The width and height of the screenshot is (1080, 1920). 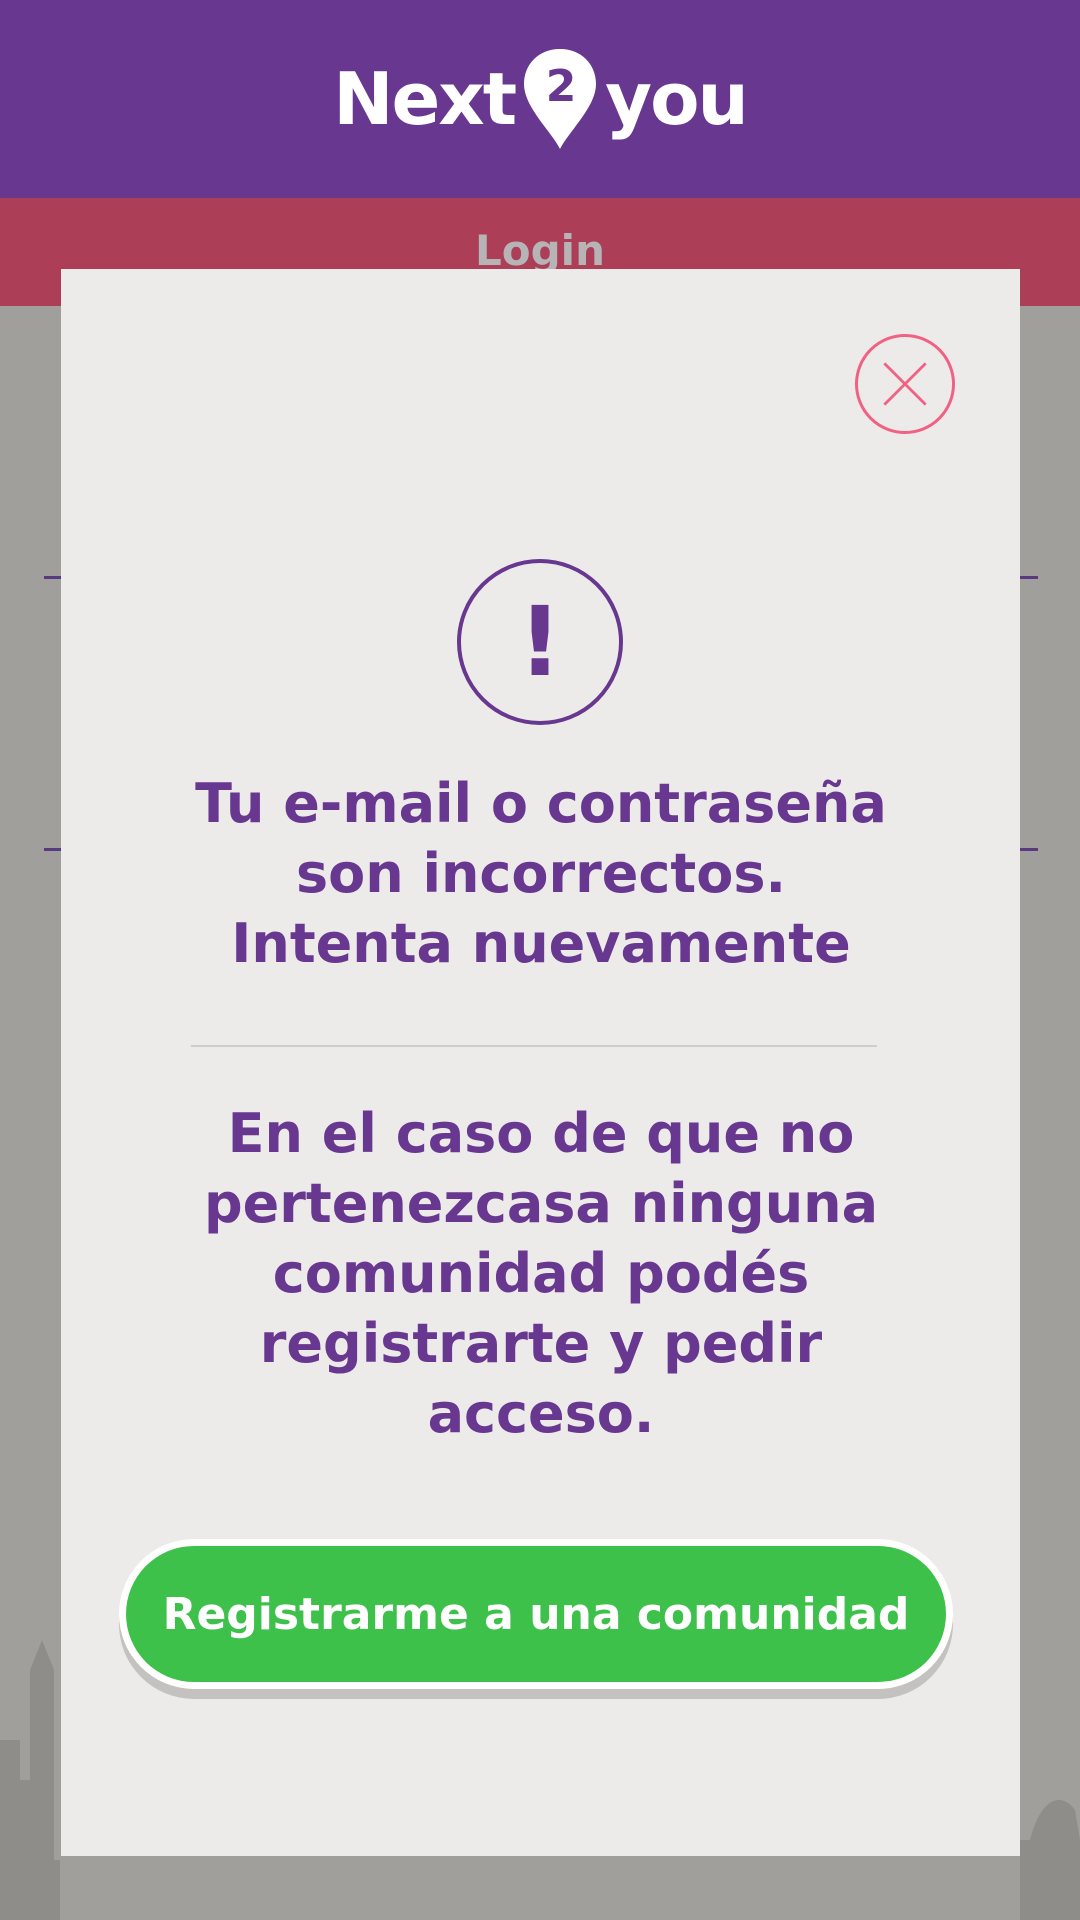 I want to click on alert-symbol: !, so click(x=540, y=642).